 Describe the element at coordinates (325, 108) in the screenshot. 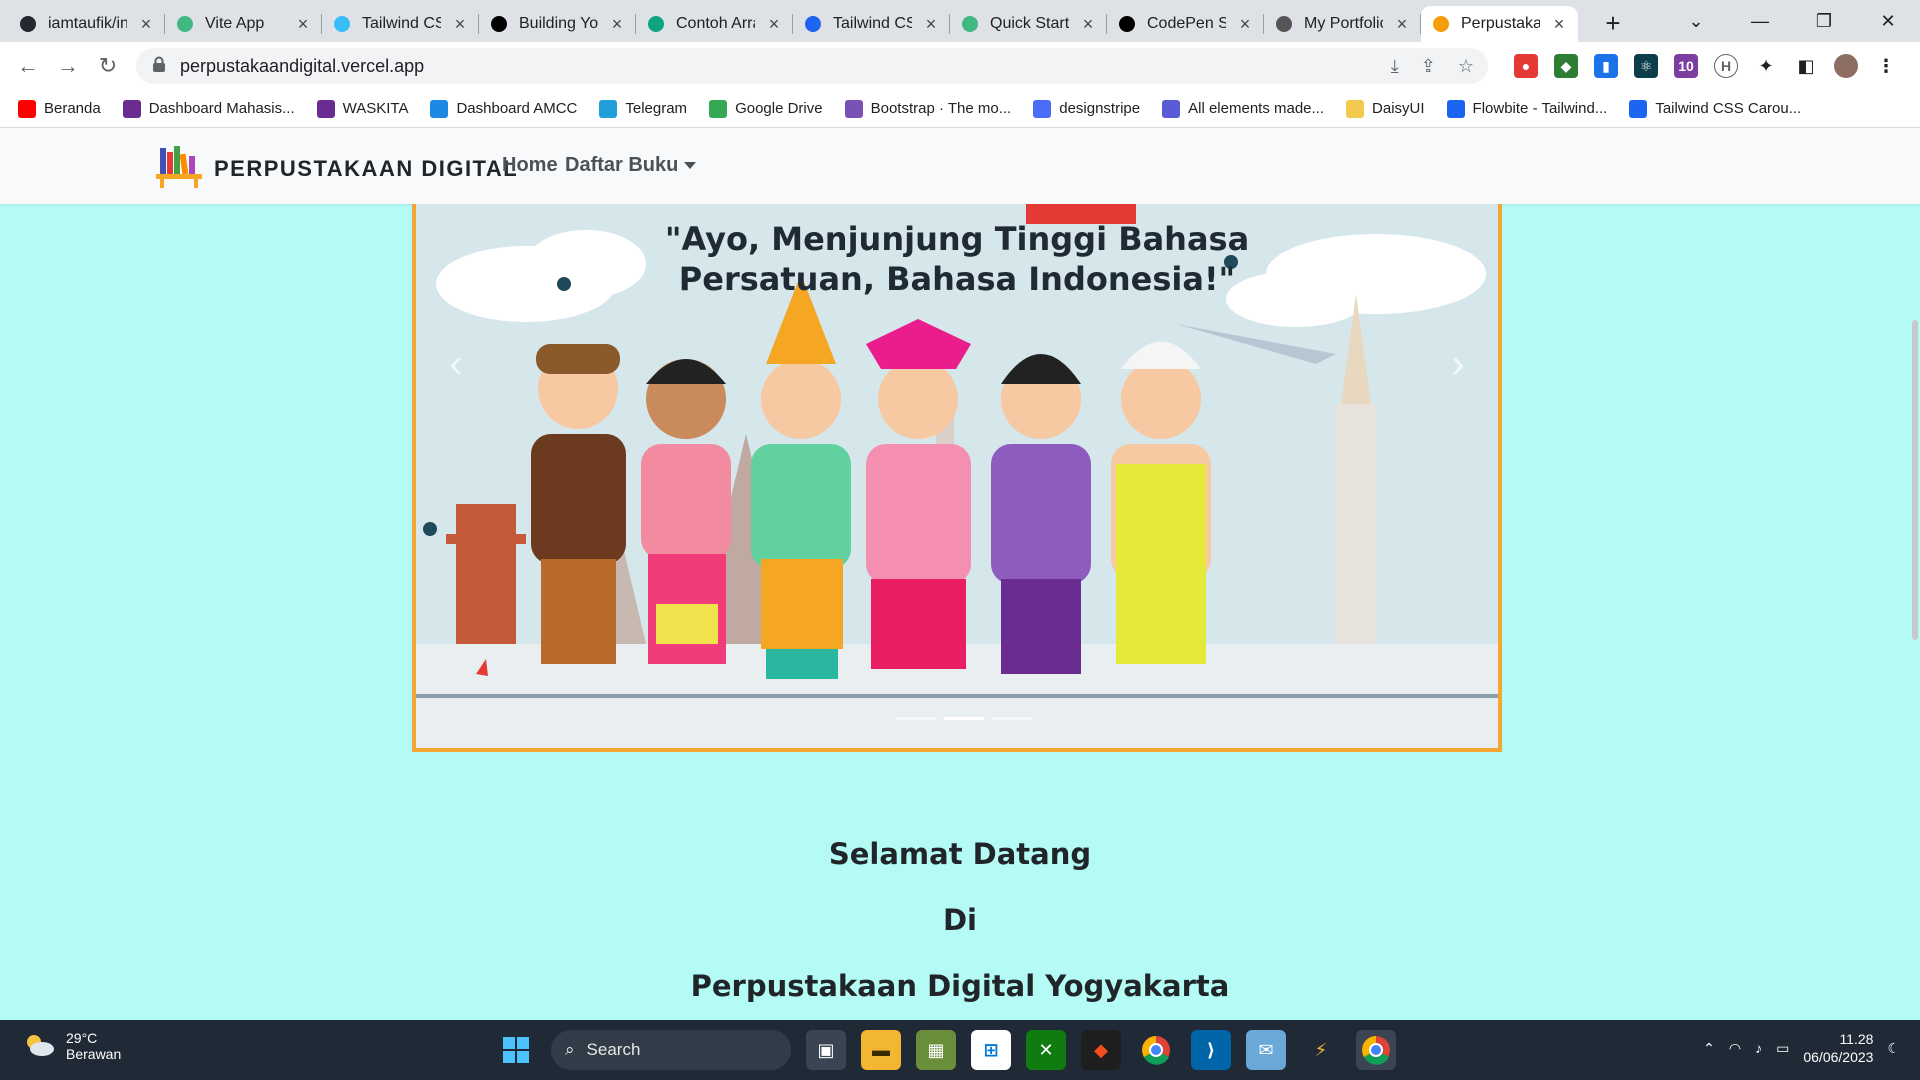

I see `waskita-icon` at that location.